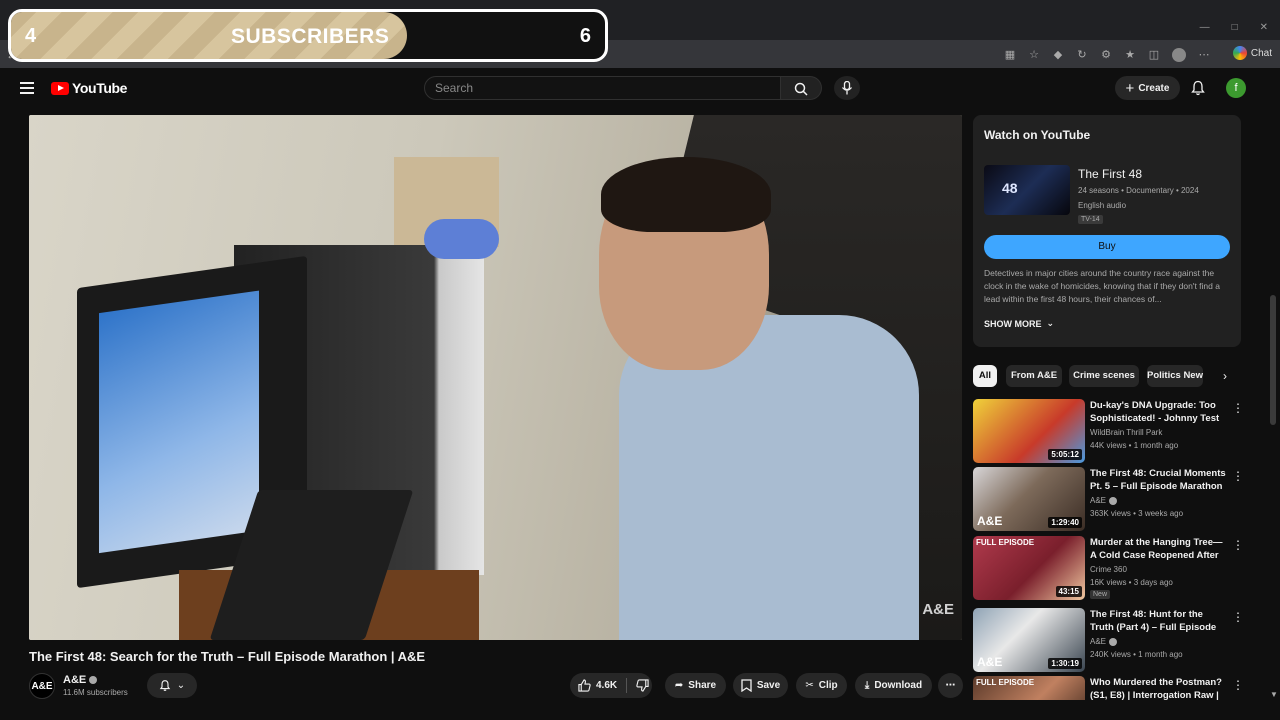  Describe the element at coordinates (1136, 654) in the screenshot. I see `recommendation-stats: 240K views • 1 month ago` at that location.